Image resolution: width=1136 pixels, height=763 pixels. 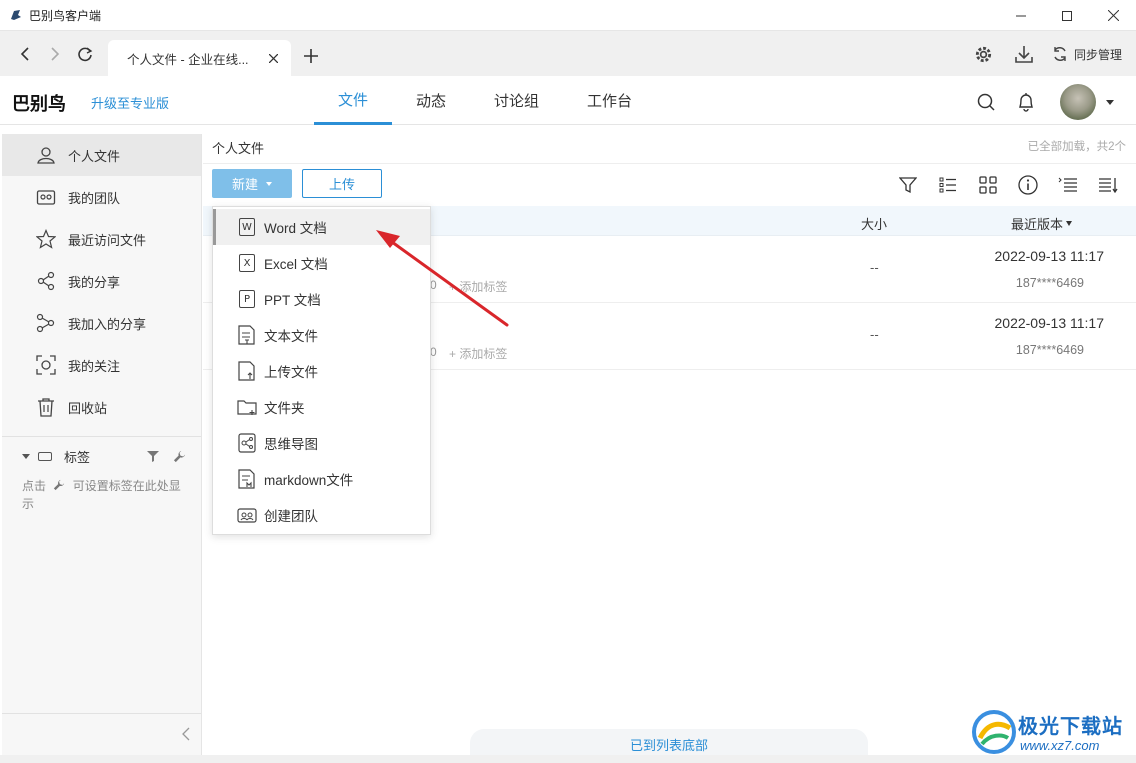 I want to click on sidebar-item-label: 我的关注, so click(x=94, y=366).